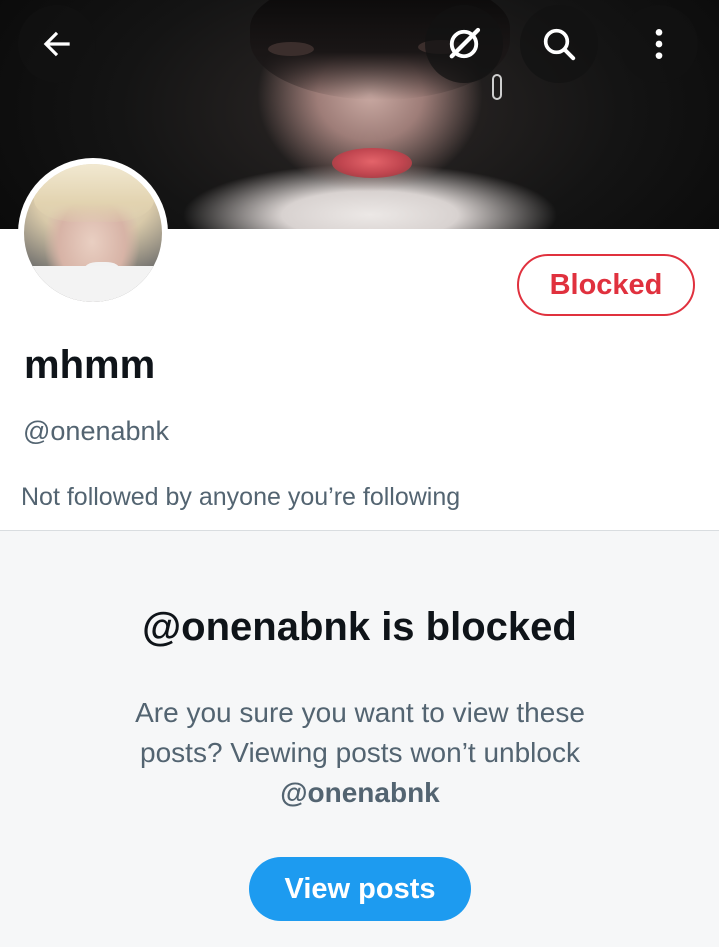  Describe the element at coordinates (241, 497) in the screenshot. I see `followed-by-text: Not followed by anyone you’re following` at that location.